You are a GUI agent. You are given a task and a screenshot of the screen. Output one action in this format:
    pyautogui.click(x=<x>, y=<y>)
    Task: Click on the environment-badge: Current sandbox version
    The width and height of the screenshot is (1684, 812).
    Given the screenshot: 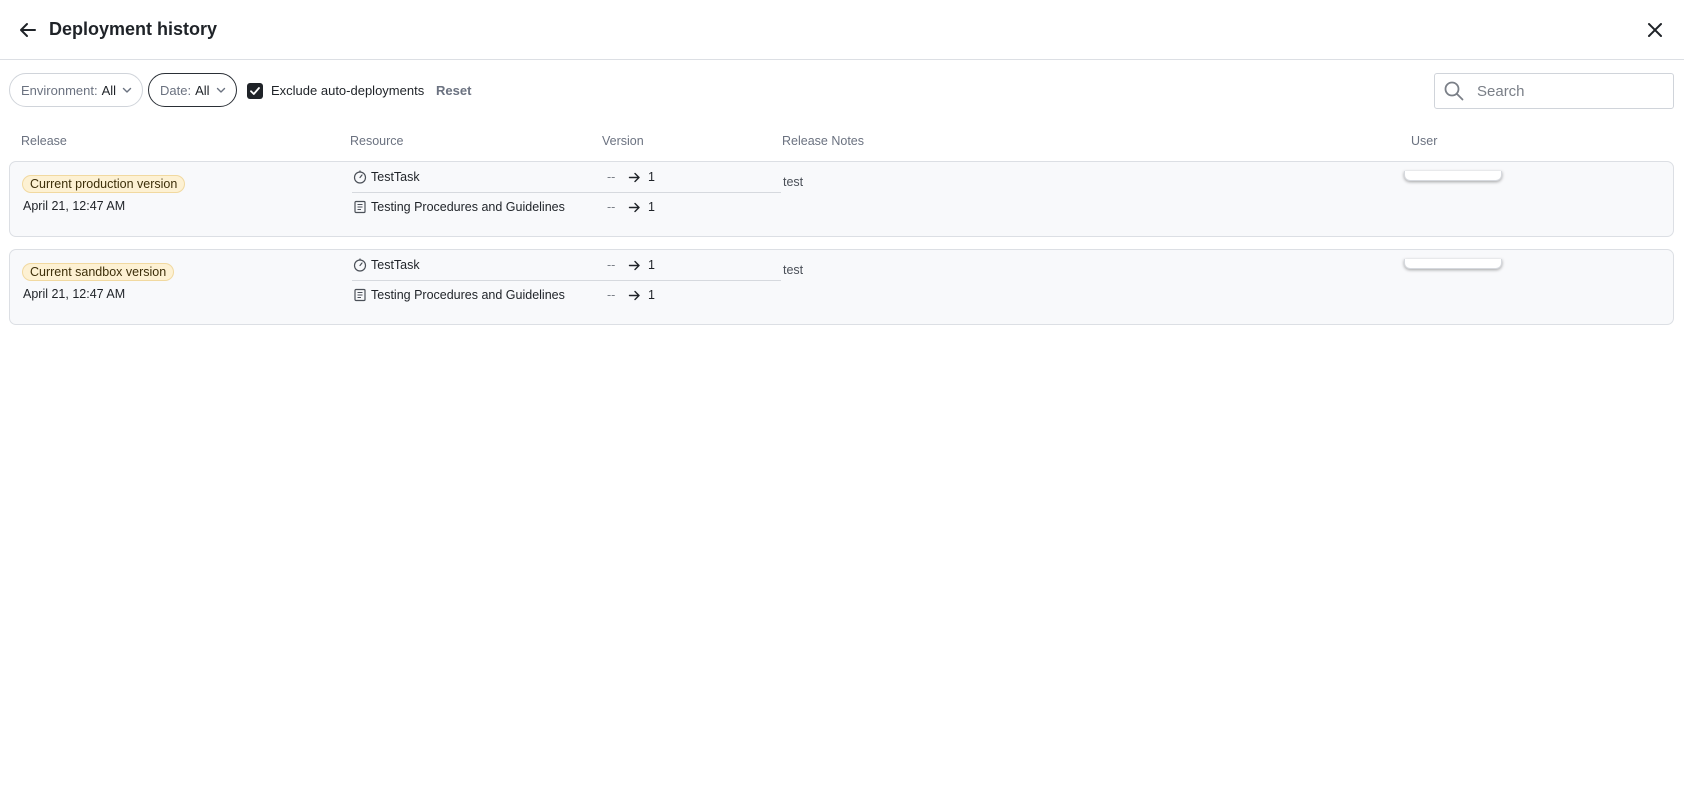 What is the action you would take?
    pyautogui.click(x=98, y=272)
    